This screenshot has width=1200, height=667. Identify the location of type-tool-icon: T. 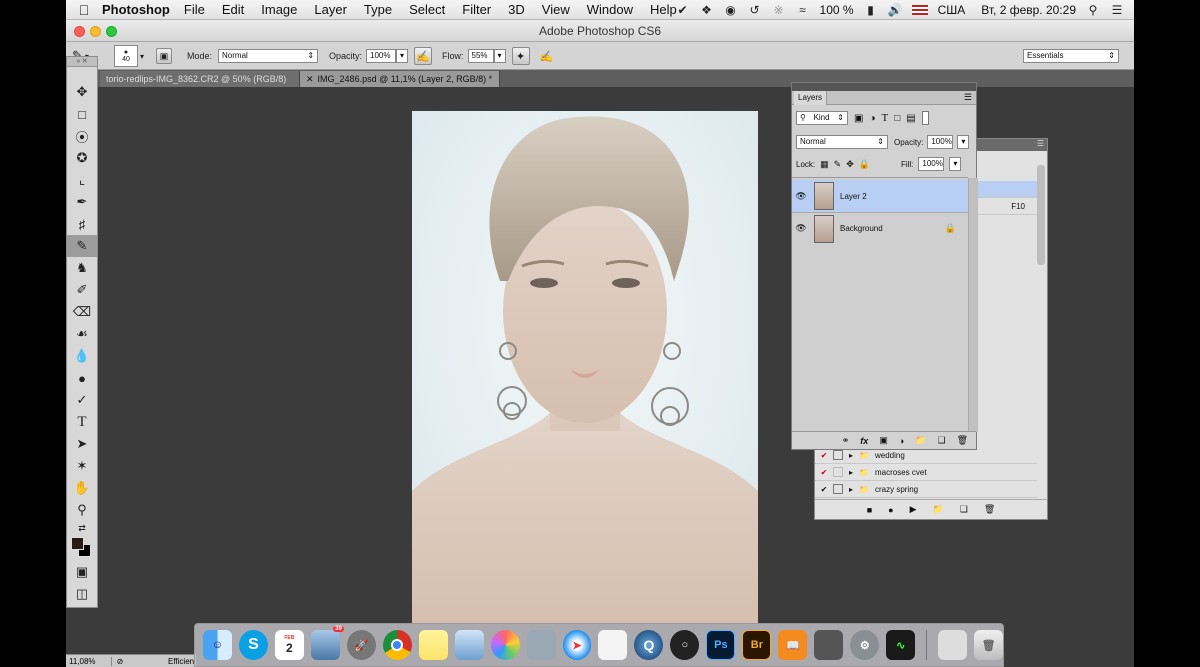
(82, 422).